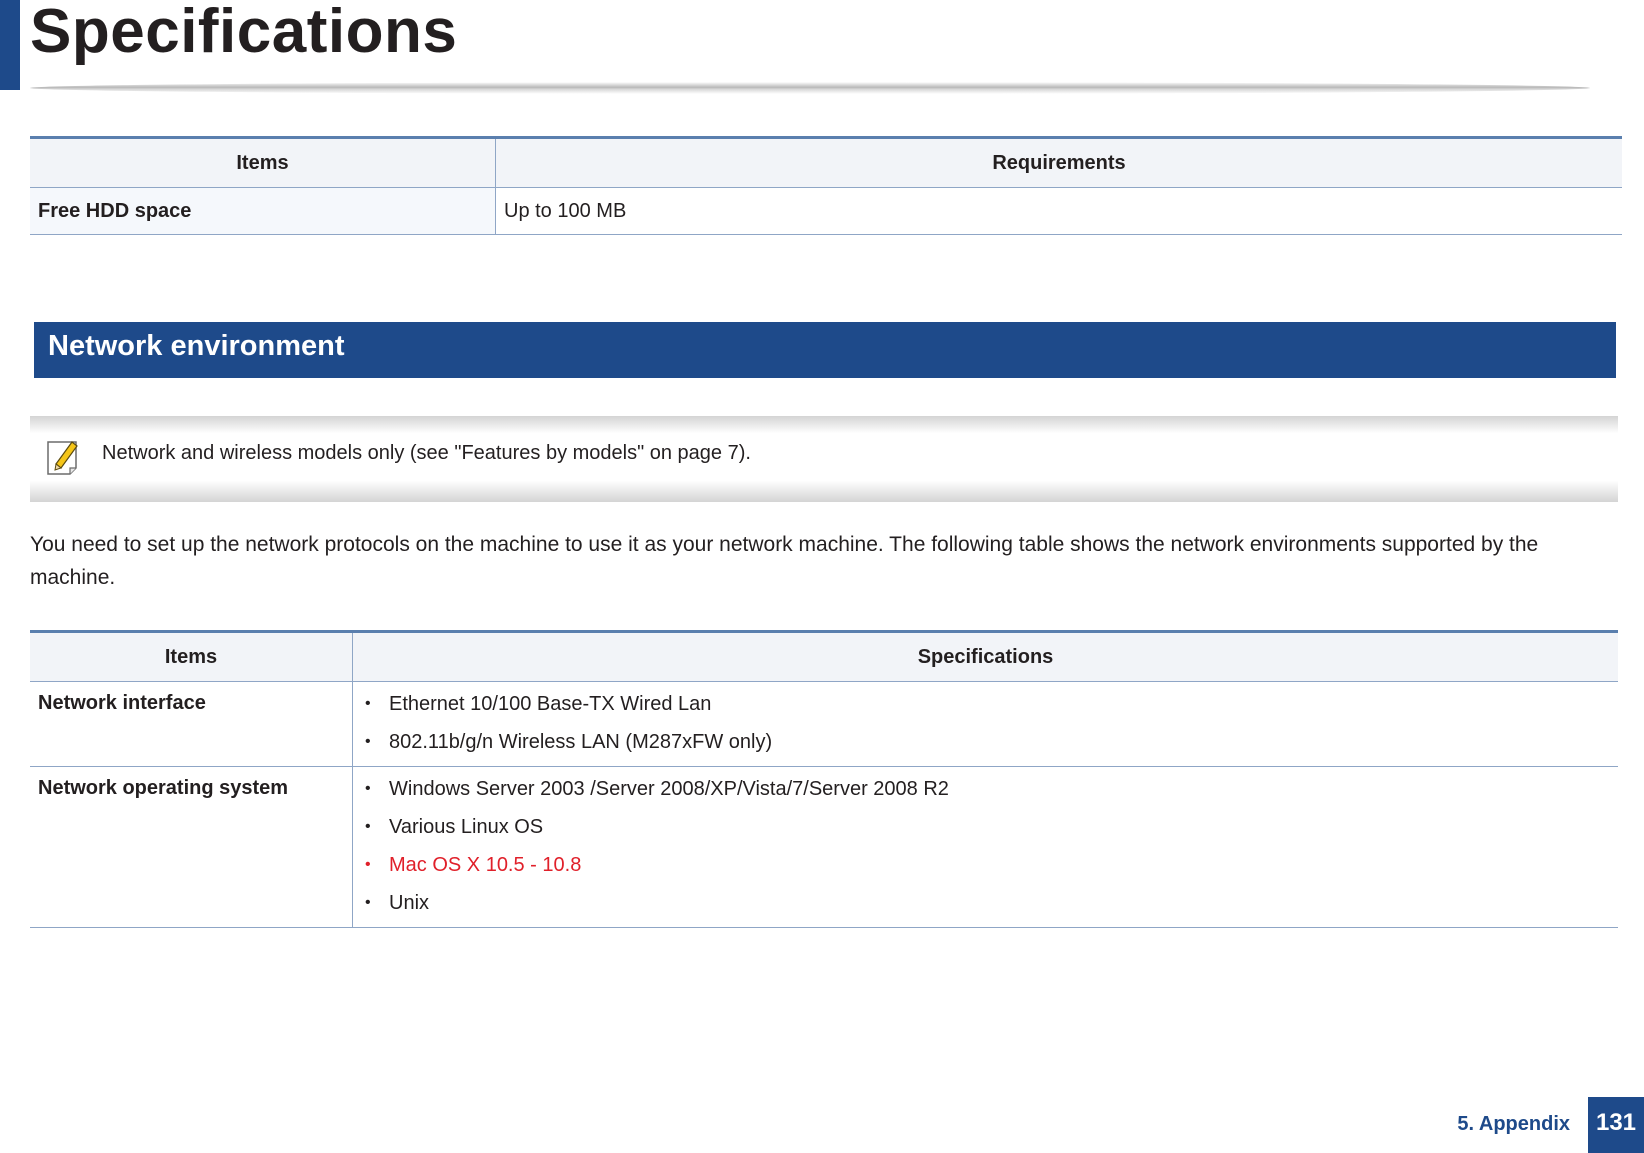  Describe the element at coordinates (810, 88) in the screenshot. I see `title-divider` at that location.